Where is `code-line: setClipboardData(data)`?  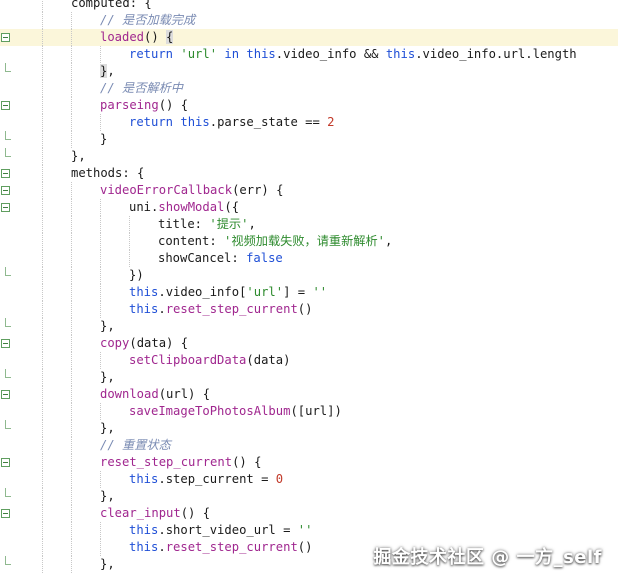
code-line: setClipboardData(data) is located at coordinates (309, 360).